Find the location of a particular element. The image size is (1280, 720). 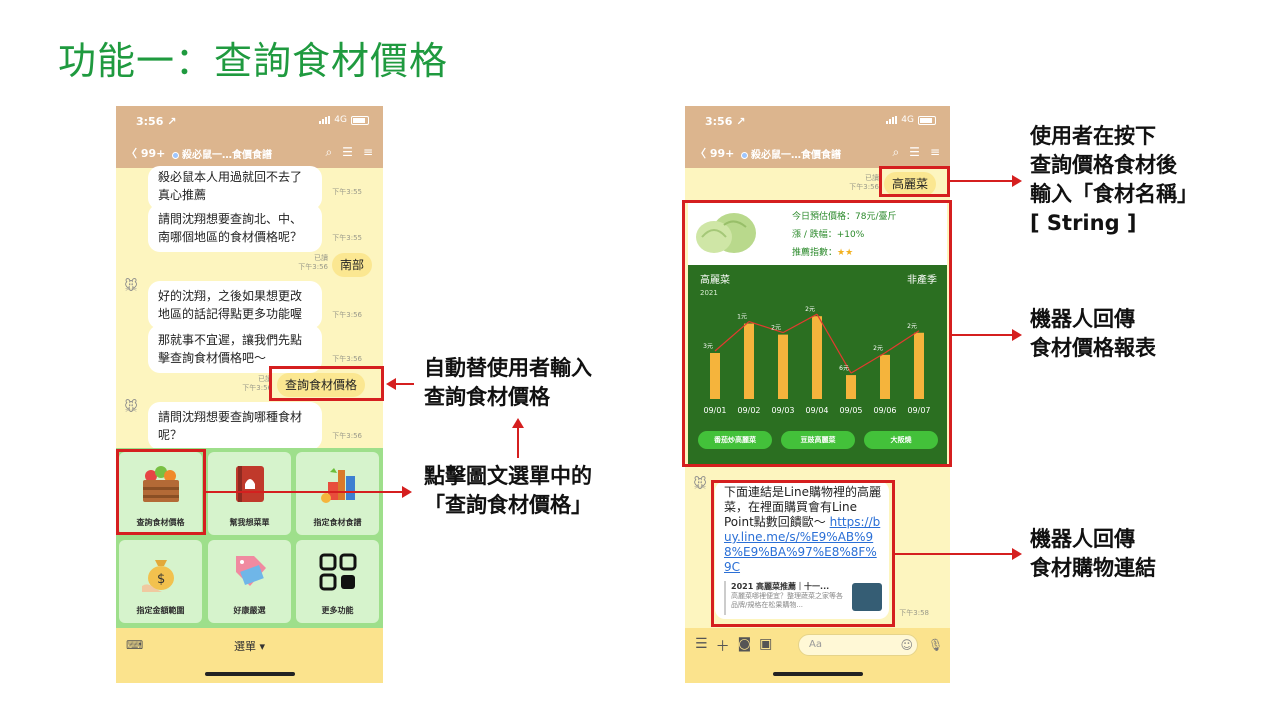

grid-icon is located at coordinates (338, 572).